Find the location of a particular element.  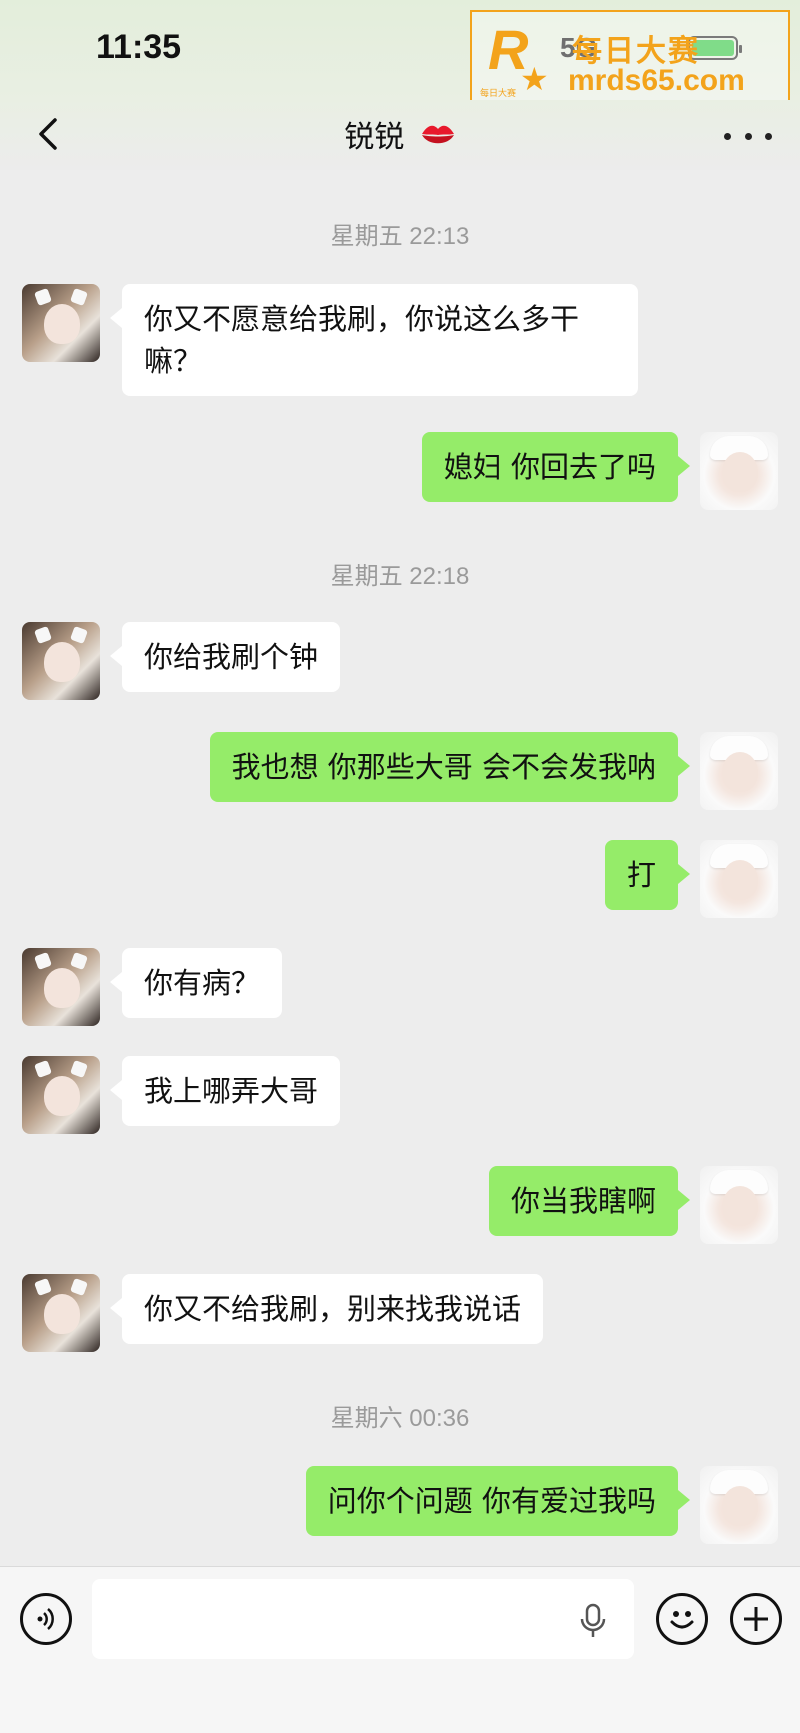

timestamp: 星期六 00:36 is located at coordinates (400, 1418).